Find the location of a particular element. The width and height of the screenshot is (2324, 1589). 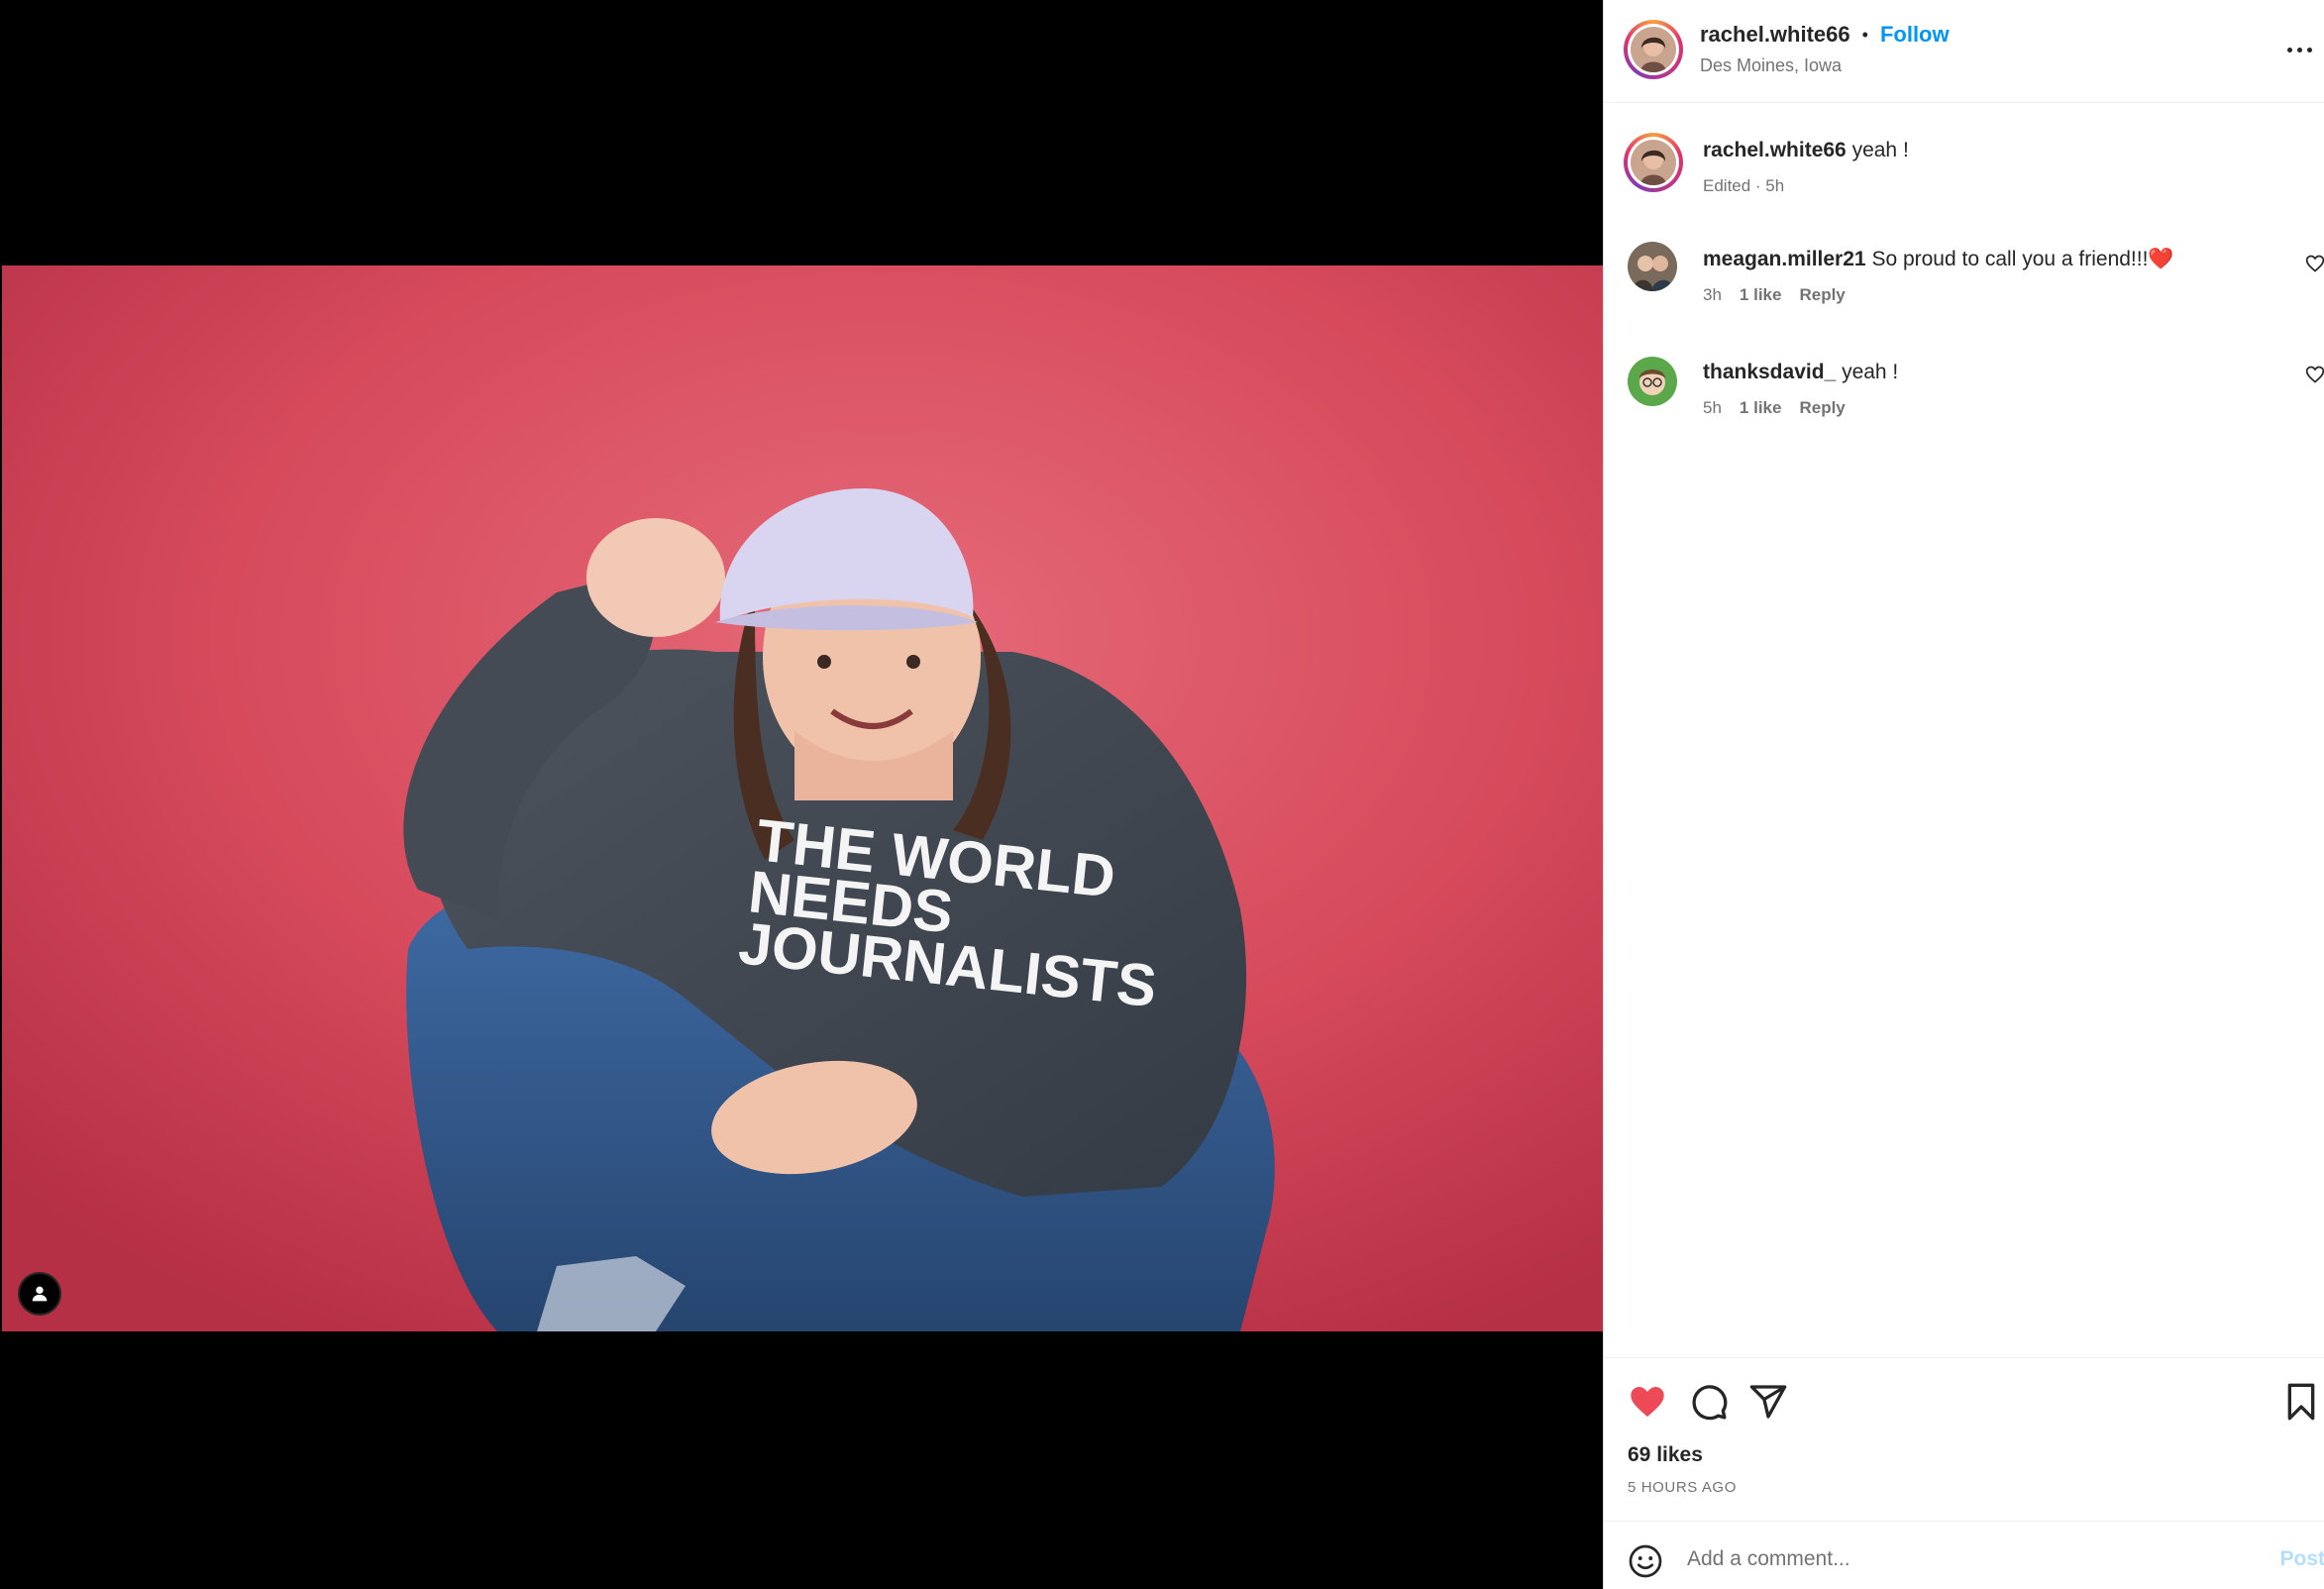

comment-time: 5h is located at coordinates (1712, 408).